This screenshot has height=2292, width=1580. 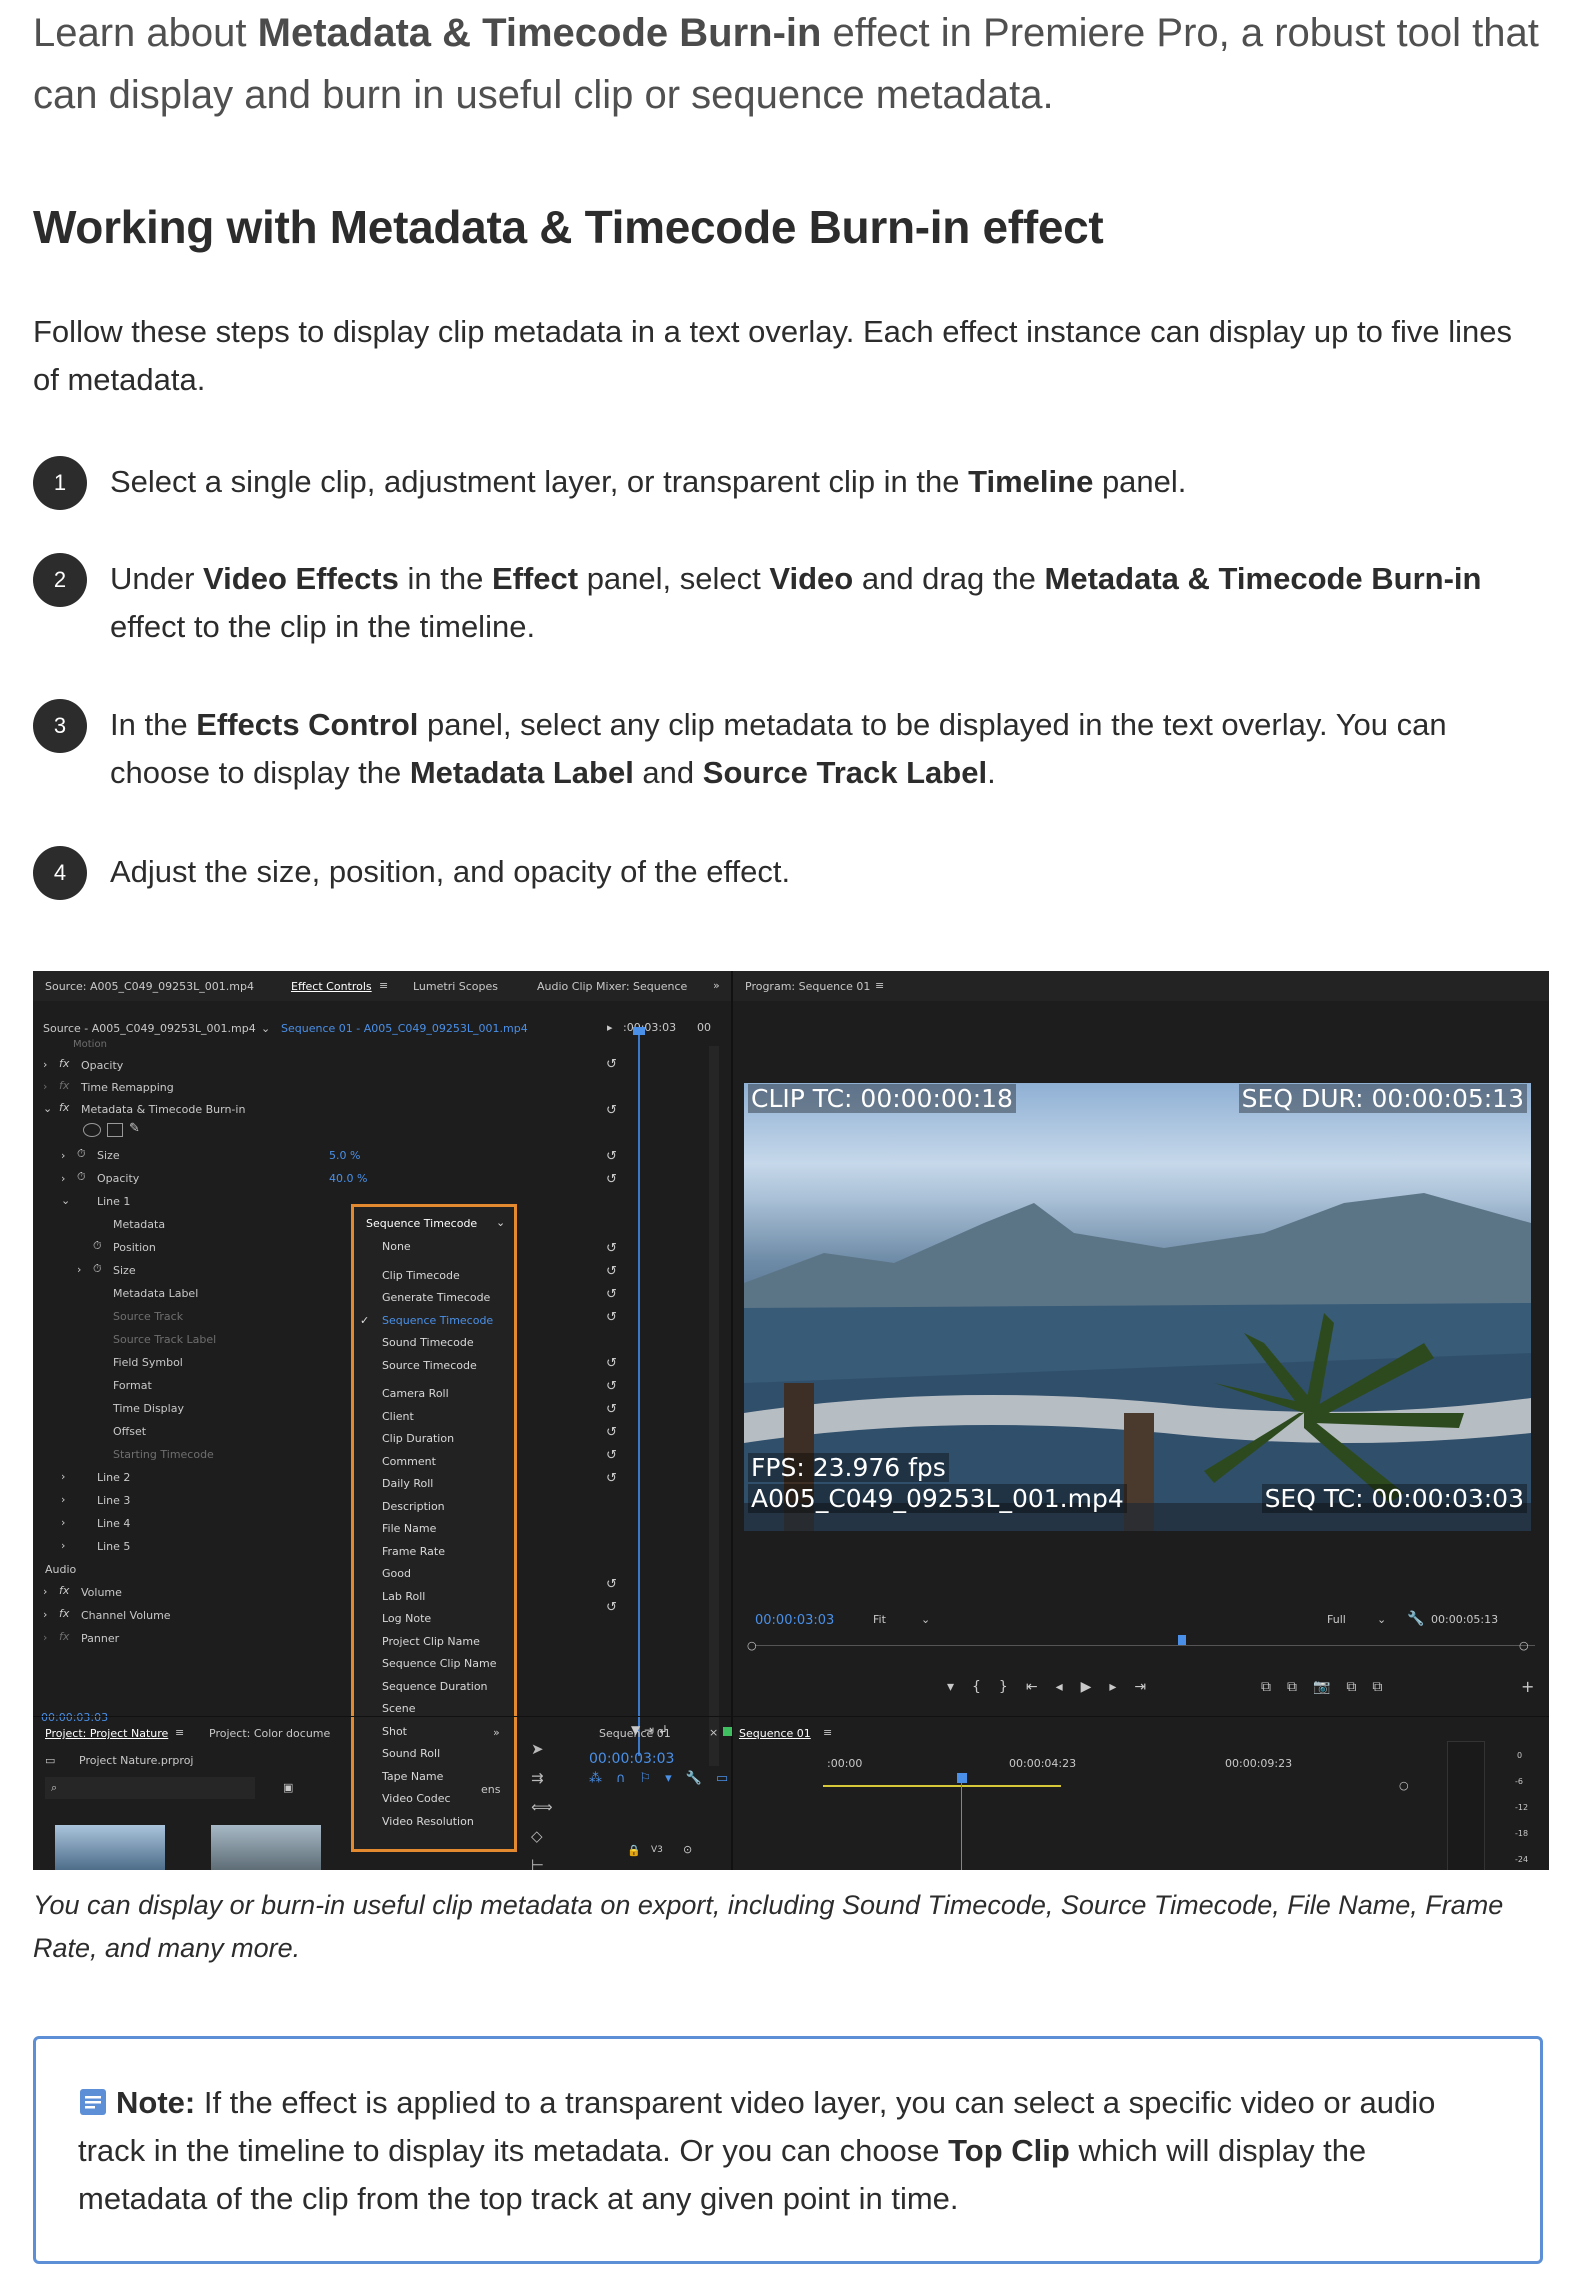 What do you see at coordinates (113, 1201) in the screenshot?
I see `line1-label: Line 1` at bounding box center [113, 1201].